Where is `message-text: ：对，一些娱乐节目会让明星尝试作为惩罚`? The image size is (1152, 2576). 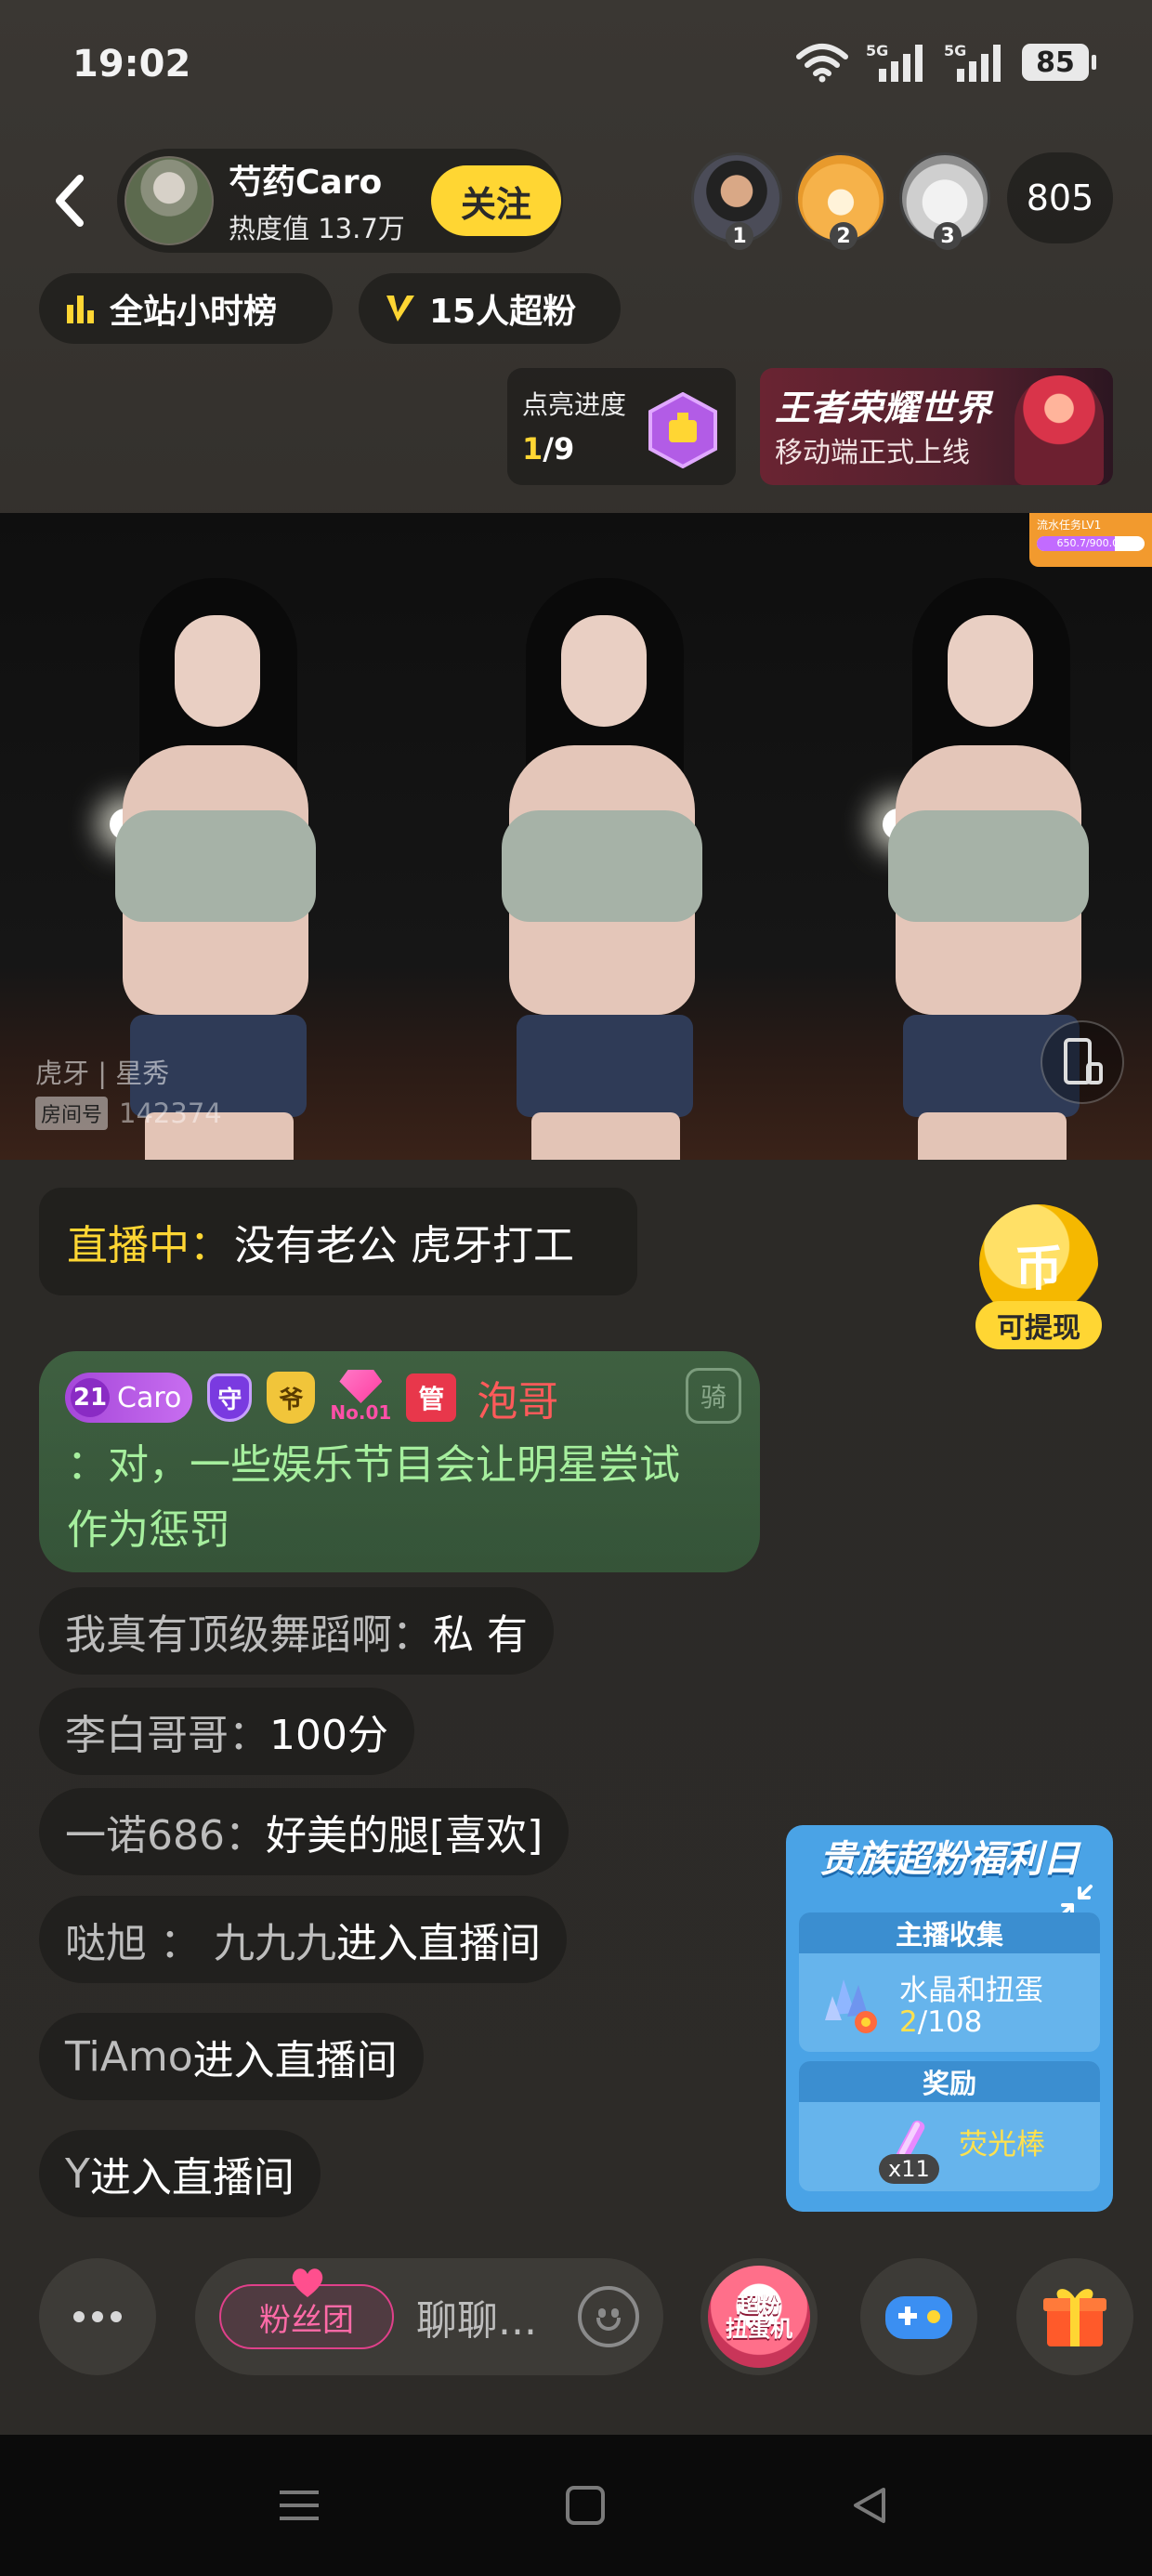 message-text: ：对，一些娱乐节目会让明星尝试作为惩罚 is located at coordinates (373, 1497).